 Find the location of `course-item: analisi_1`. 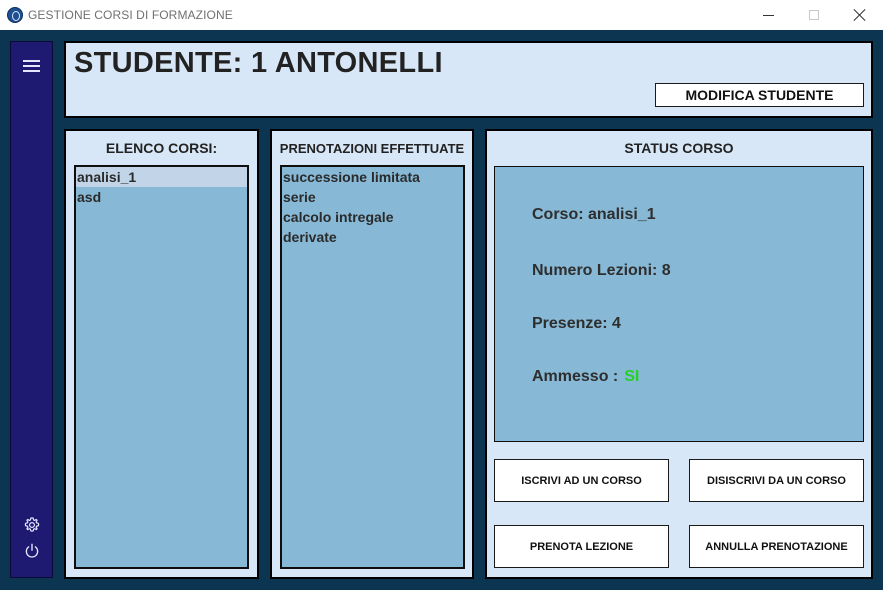

course-item: analisi_1 is located at coordinates (161, 177).